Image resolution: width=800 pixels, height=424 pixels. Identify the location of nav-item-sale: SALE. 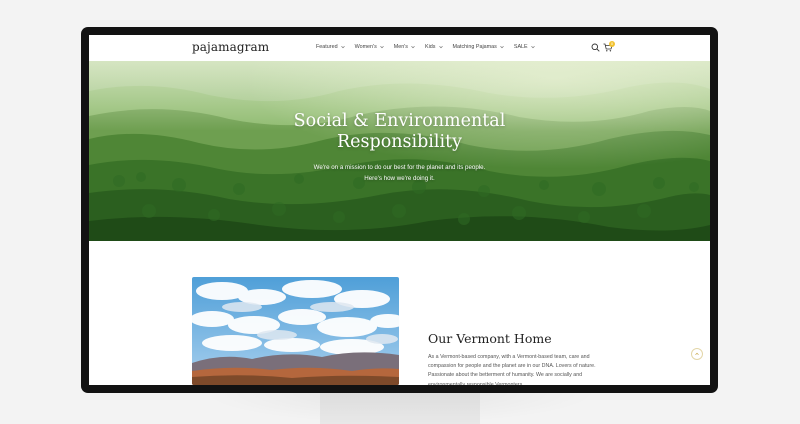
(525, 47).